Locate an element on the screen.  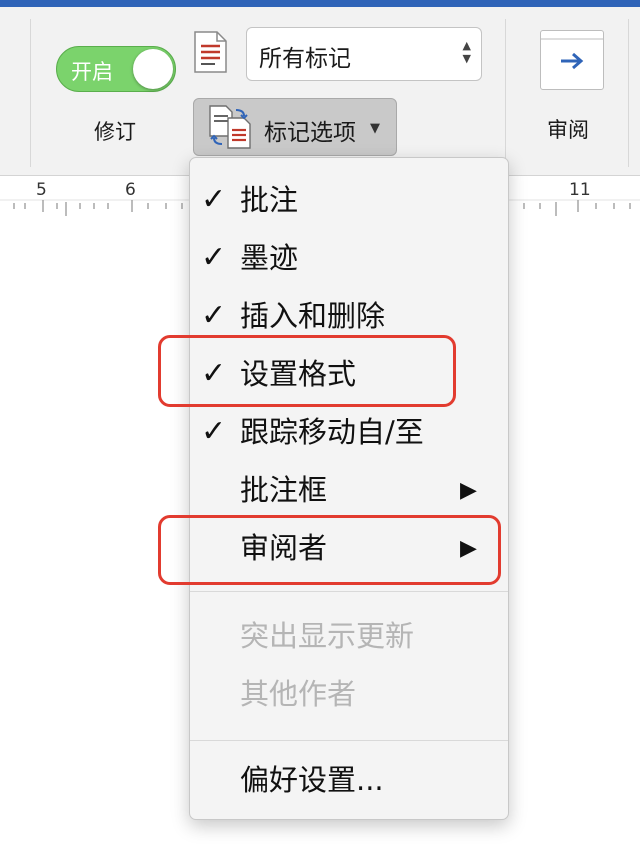
window-top-accent is located at coordinates (320, 3).